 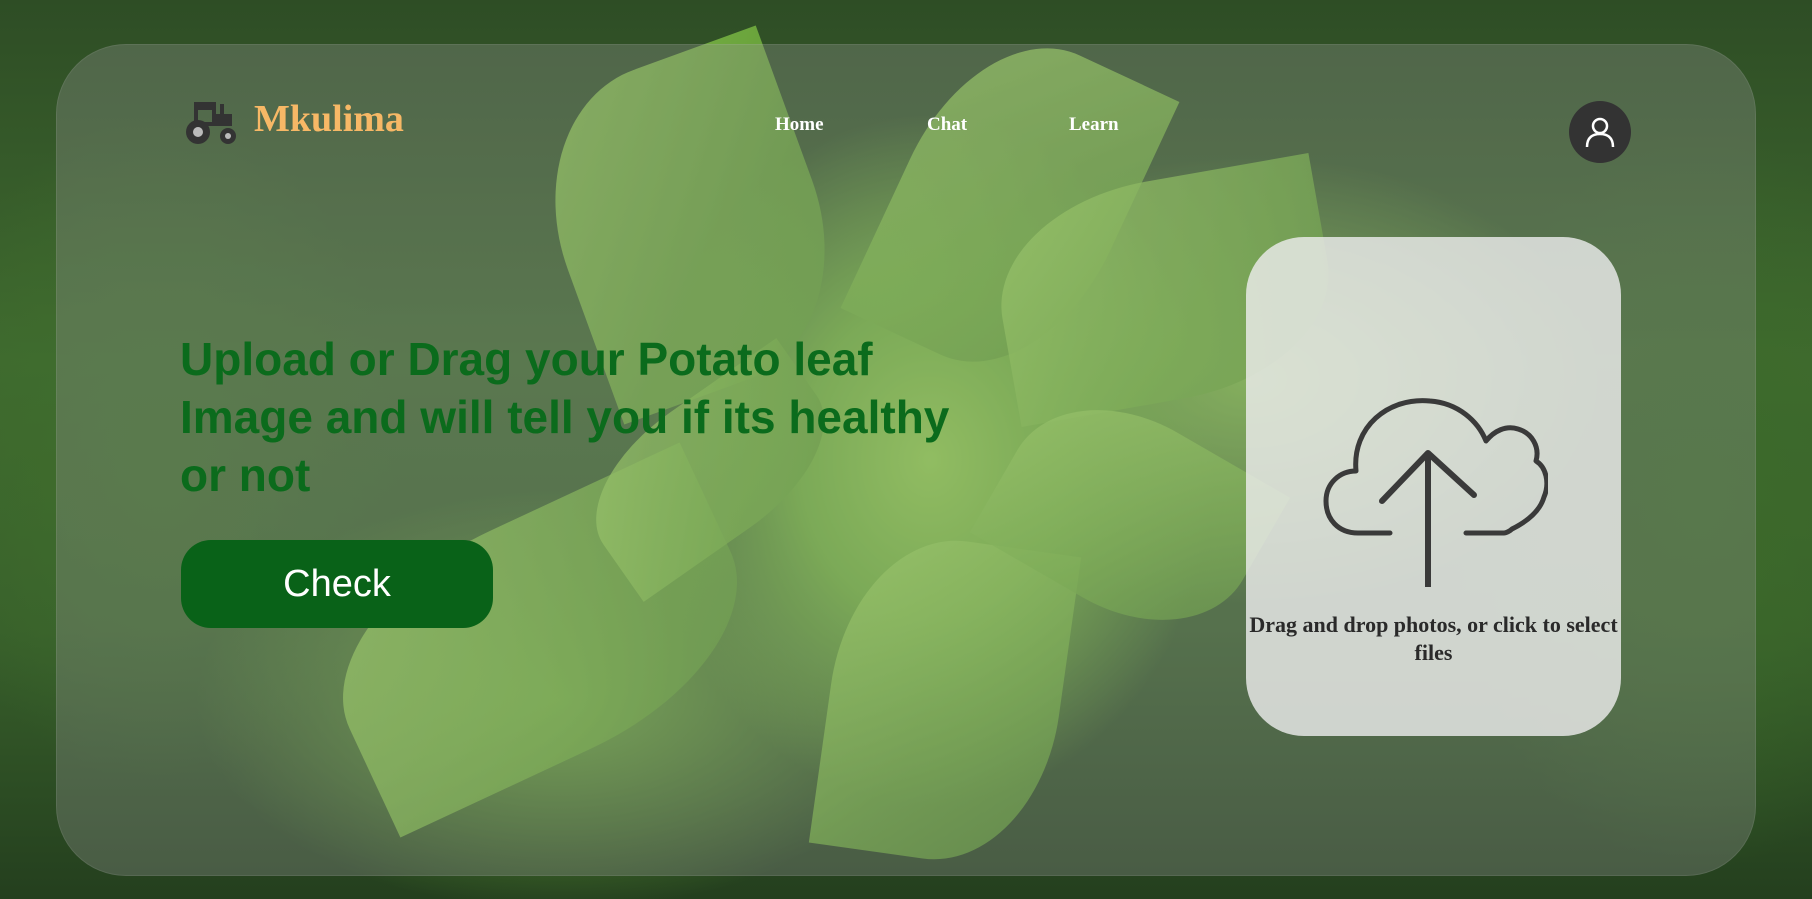 I want to click on check-button: Check, so click(x=337, y=584).